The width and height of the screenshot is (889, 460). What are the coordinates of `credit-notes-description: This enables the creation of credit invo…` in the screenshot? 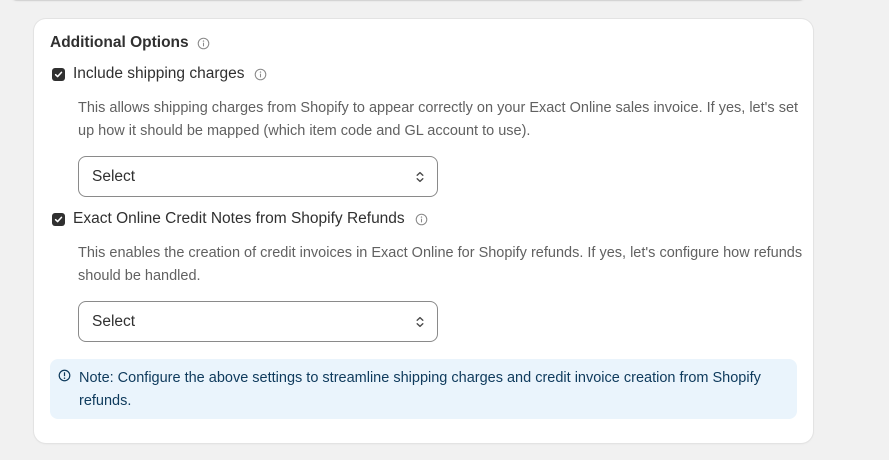 It's located at (440, 264).